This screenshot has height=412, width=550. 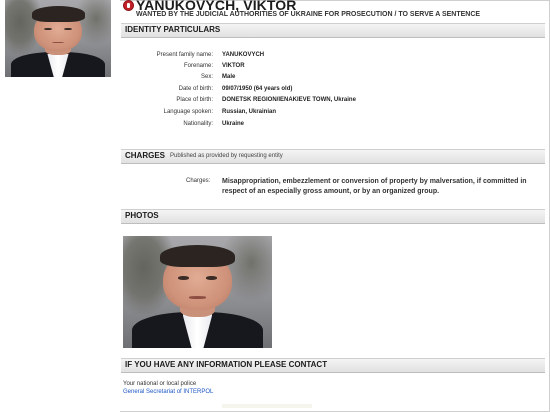 I want to click on field-row-nationality: Nationality: Ukraine, so click(x=331, y=126).